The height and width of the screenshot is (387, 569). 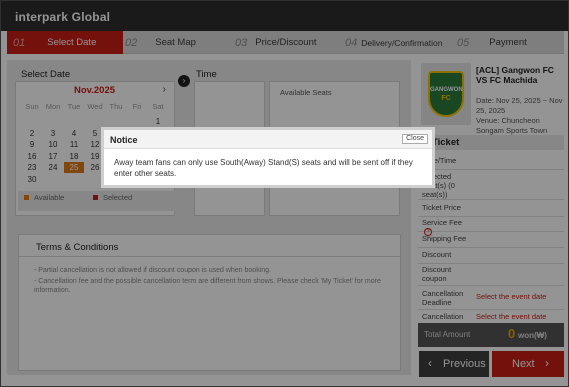 What do you see at coordinates (124, 140) in the screenshot?
I see `dialog-title: Notice` at bounding box center [124, 140].